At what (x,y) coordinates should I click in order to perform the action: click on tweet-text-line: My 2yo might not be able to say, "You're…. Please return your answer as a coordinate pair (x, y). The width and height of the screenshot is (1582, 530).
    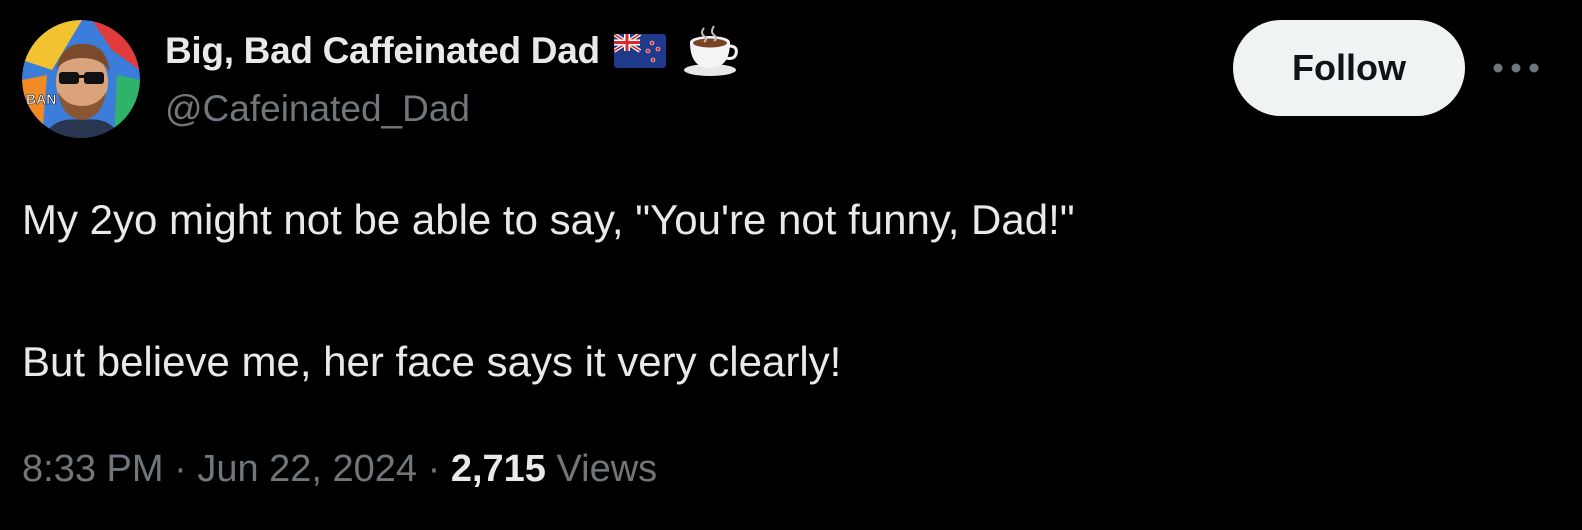
    Looking at the image, I should click on (548, 219).